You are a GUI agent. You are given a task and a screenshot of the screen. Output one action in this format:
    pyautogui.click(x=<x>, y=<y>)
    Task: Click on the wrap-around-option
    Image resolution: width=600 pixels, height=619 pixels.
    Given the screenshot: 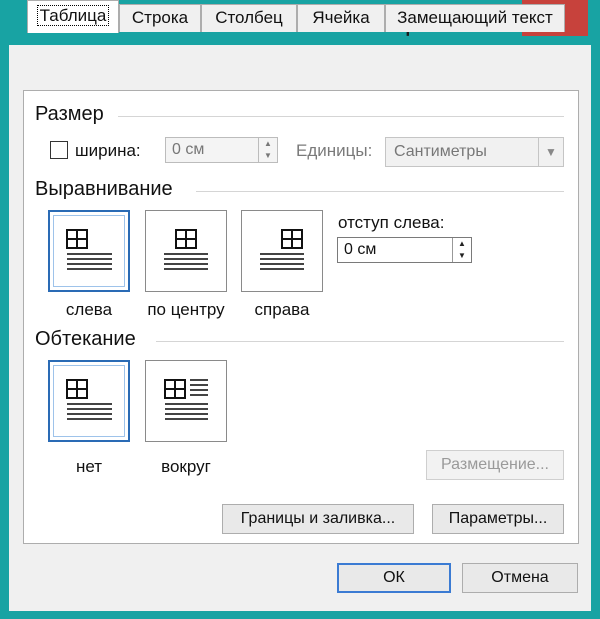 What is the action you would take?
    pyautogui.click(x=186, y=401)
    